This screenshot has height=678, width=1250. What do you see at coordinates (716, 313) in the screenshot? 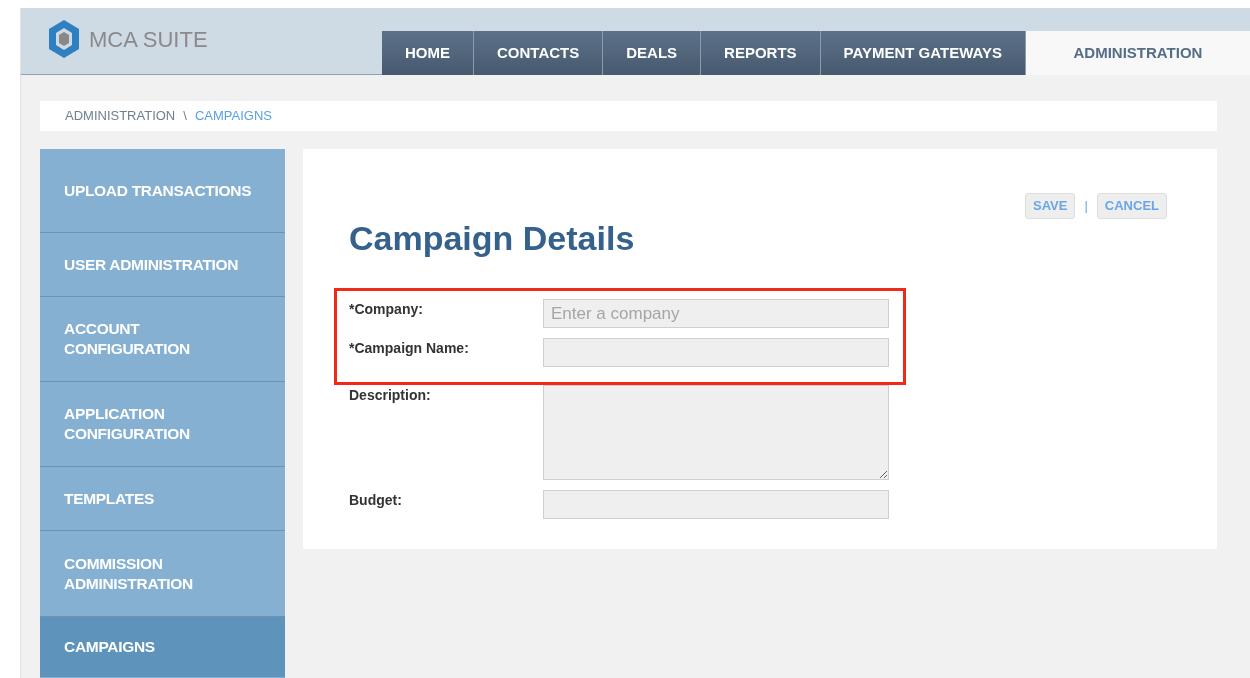
I see `input-field: Enter a company` at bounding box center [716, 313].